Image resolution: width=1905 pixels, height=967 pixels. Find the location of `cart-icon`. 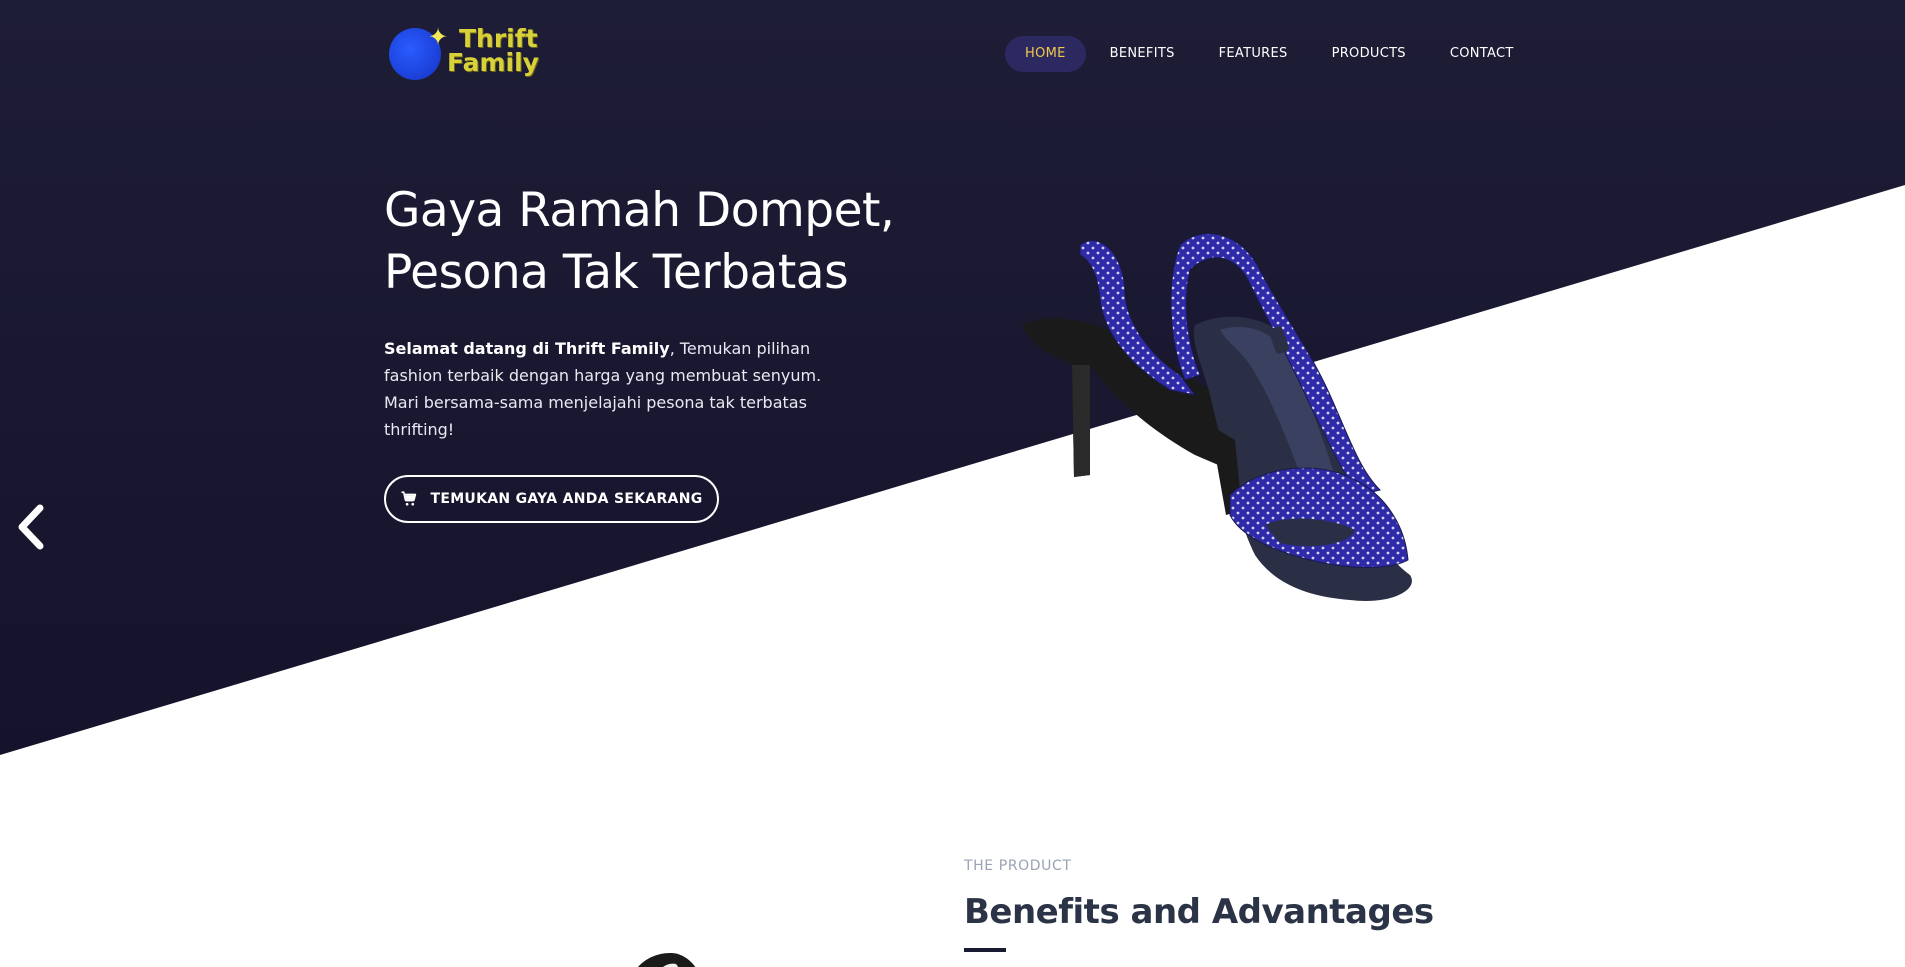

cart-icon is located at coordinates (409, 498).